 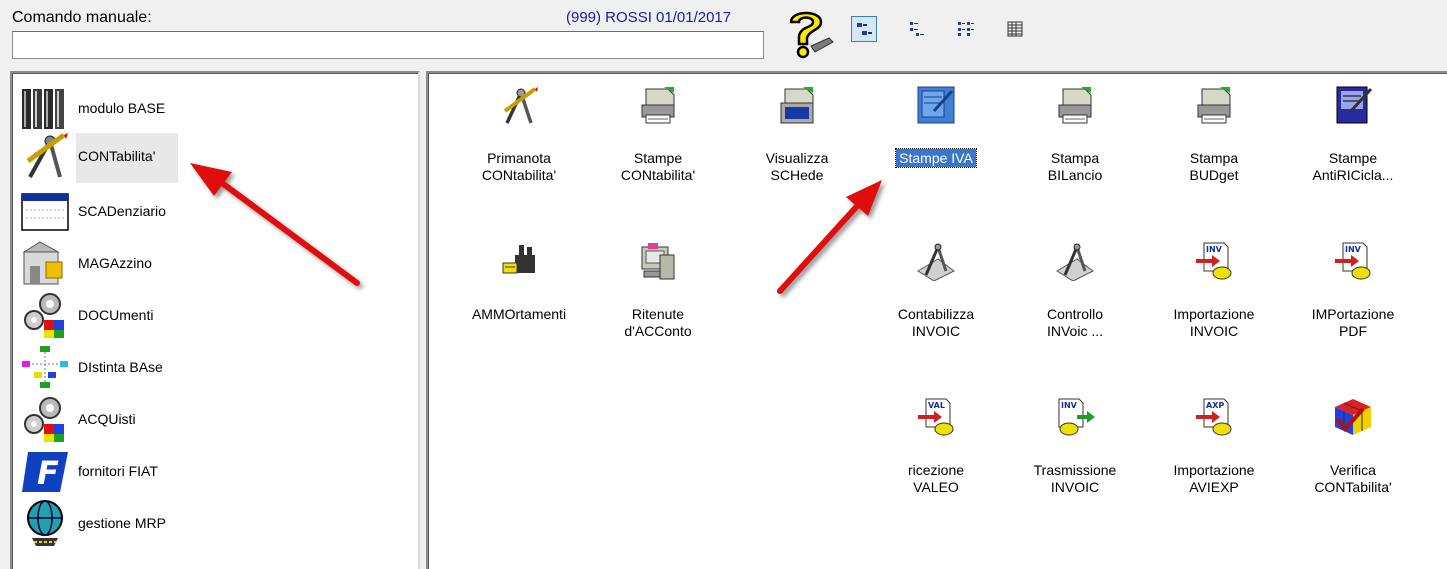 I want to click on list-view-icon, so click(x=966, y=29).